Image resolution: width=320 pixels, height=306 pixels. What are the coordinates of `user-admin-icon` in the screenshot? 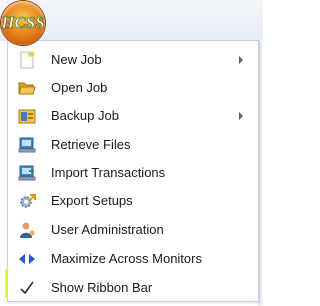 It's located at (27, 230).